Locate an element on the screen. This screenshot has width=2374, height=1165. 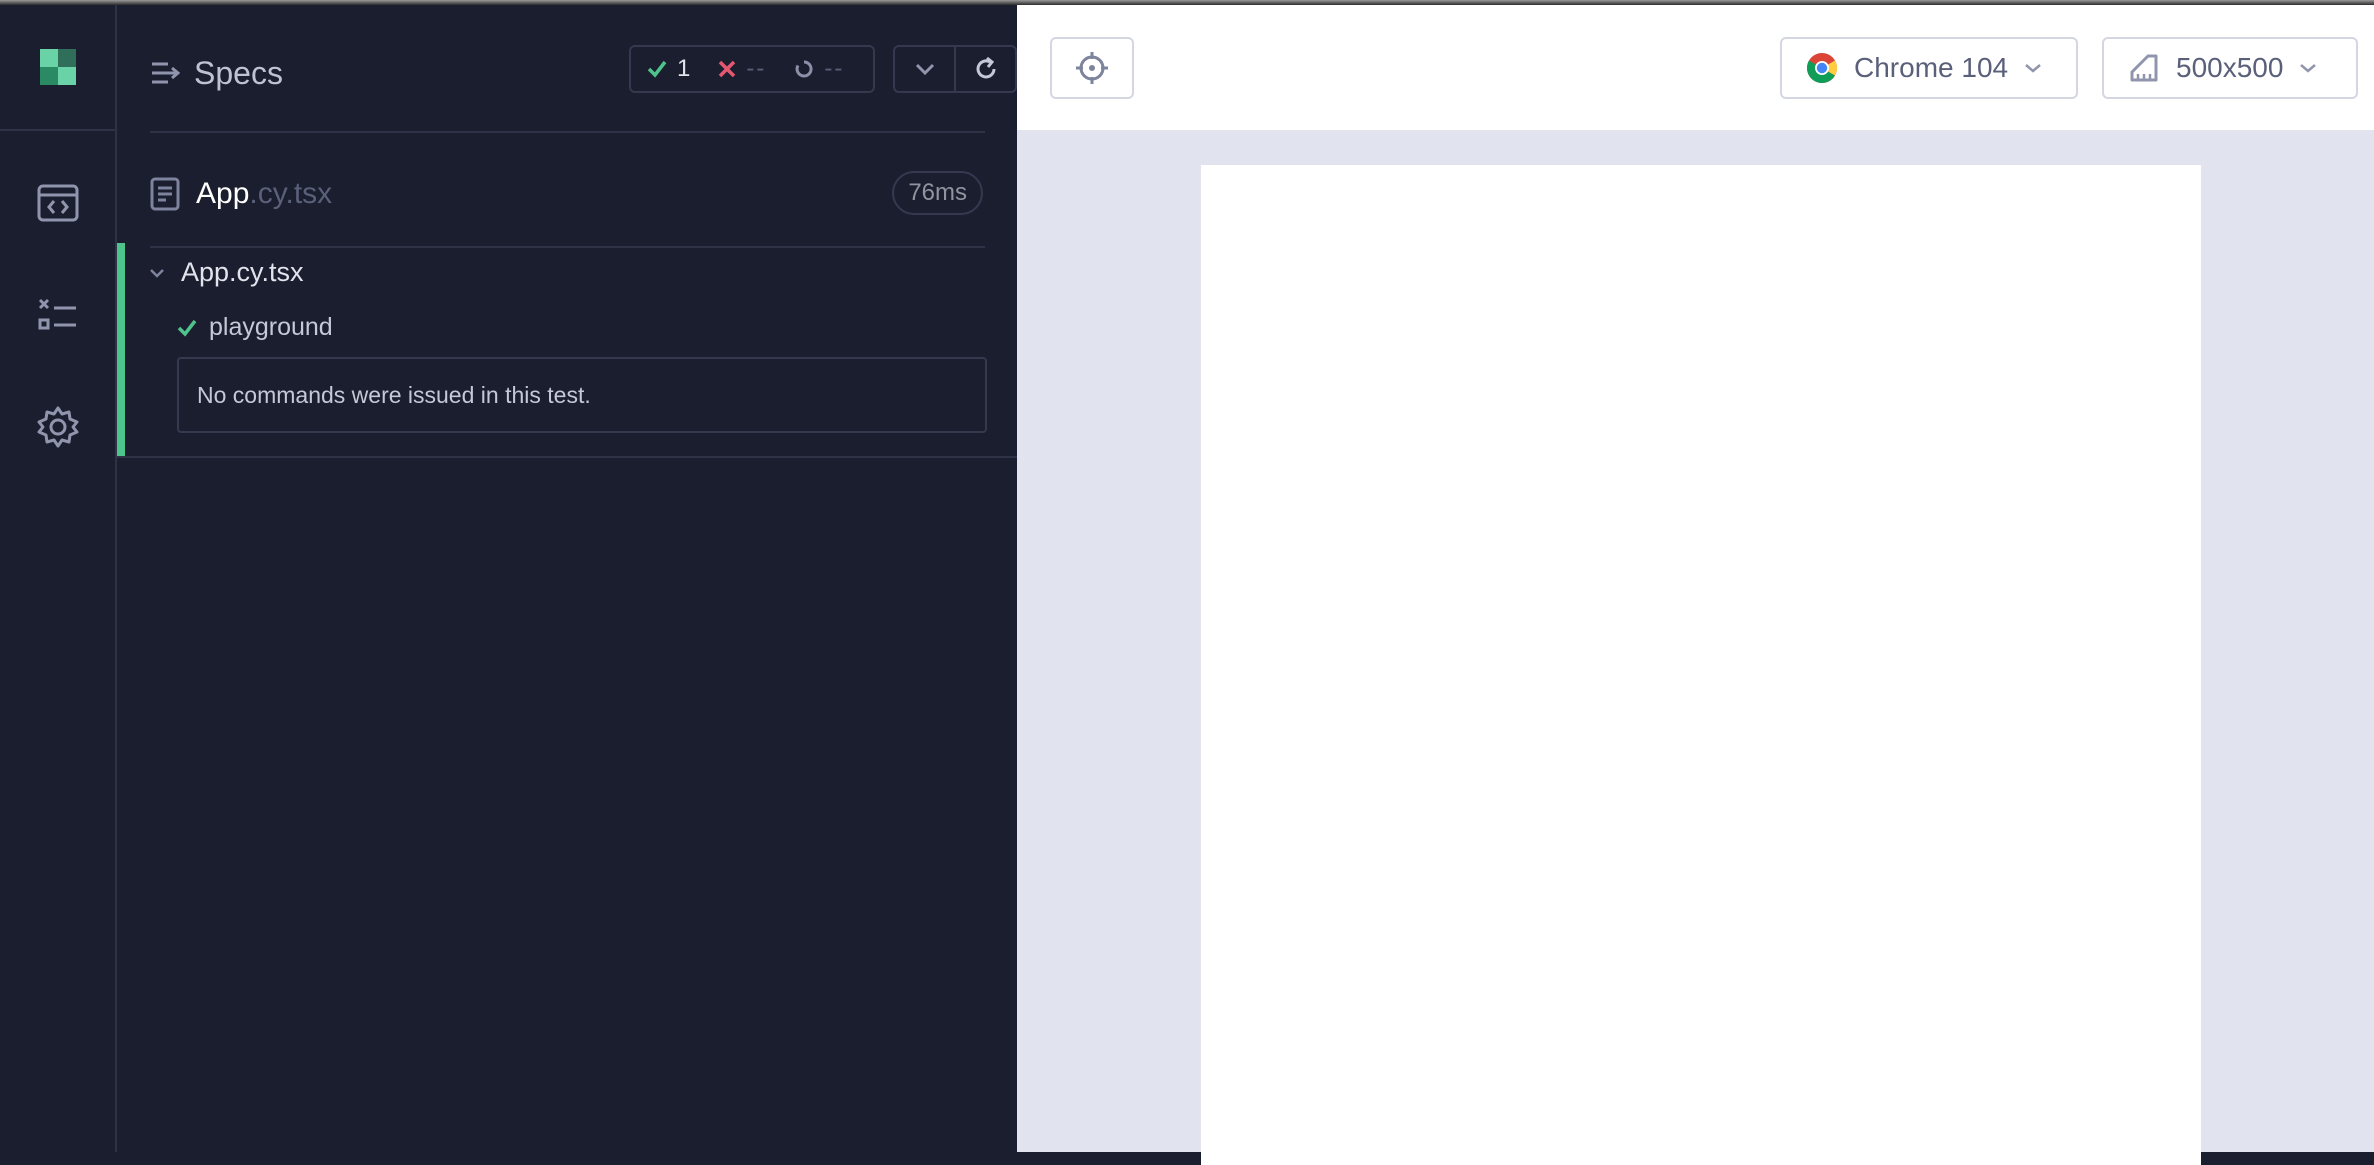
spec-file-header: App .cy.tsx 76ms is located at coordinates (567, 194).